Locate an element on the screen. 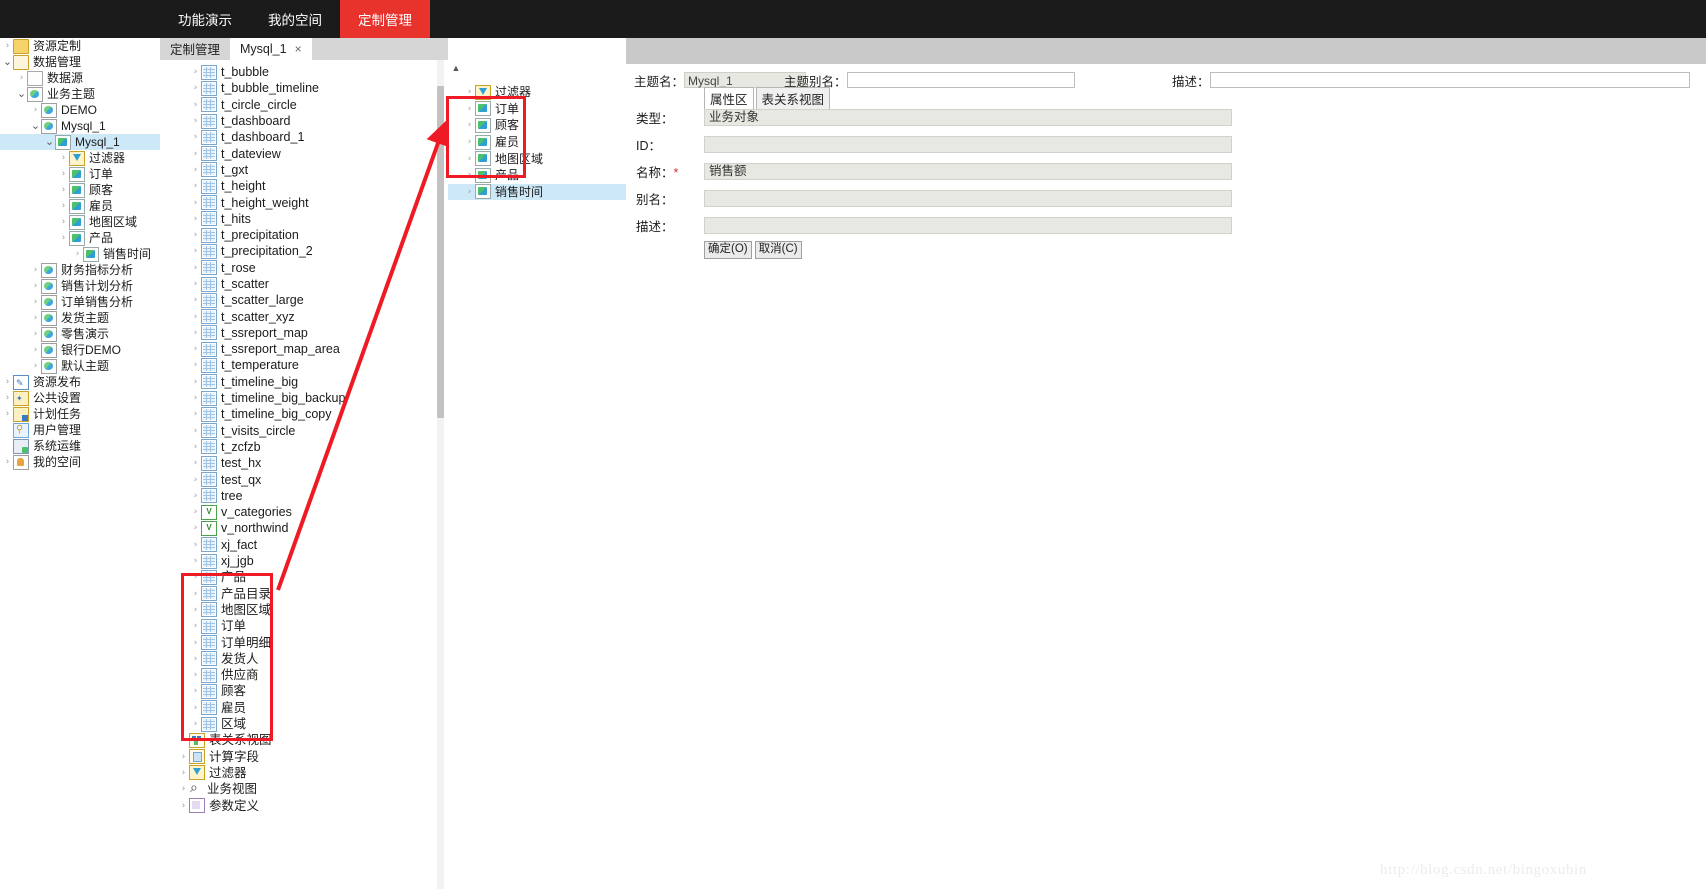 The width and height of the screenshot is (1706, 889). tree-item: 系统运维 is located at coordinates (80, 446).